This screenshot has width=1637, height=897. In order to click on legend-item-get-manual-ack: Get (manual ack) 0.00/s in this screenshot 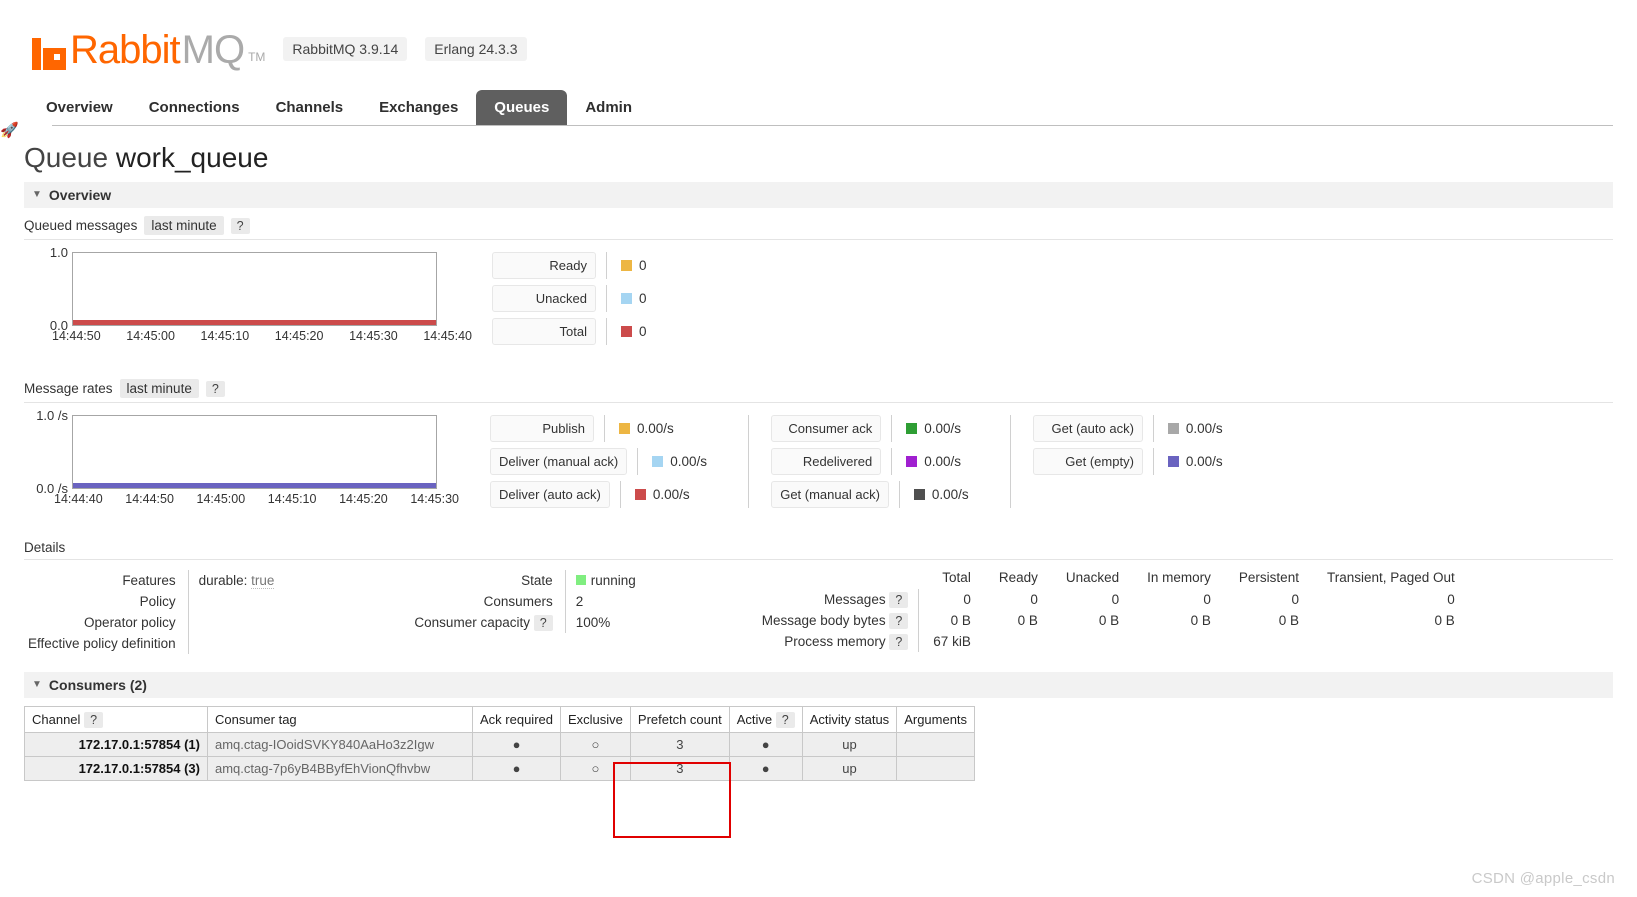, I will do `click(879, 494)`.